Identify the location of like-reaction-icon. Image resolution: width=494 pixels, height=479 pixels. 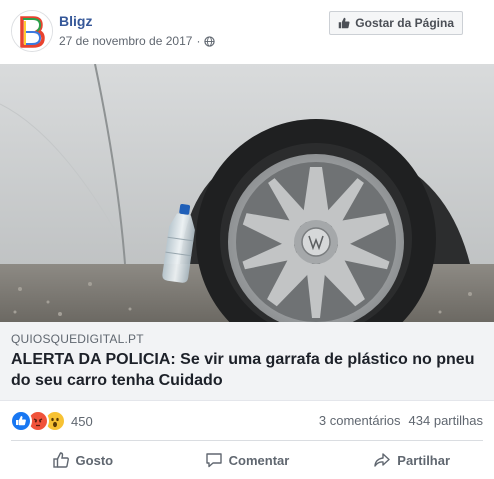
(21, 421).